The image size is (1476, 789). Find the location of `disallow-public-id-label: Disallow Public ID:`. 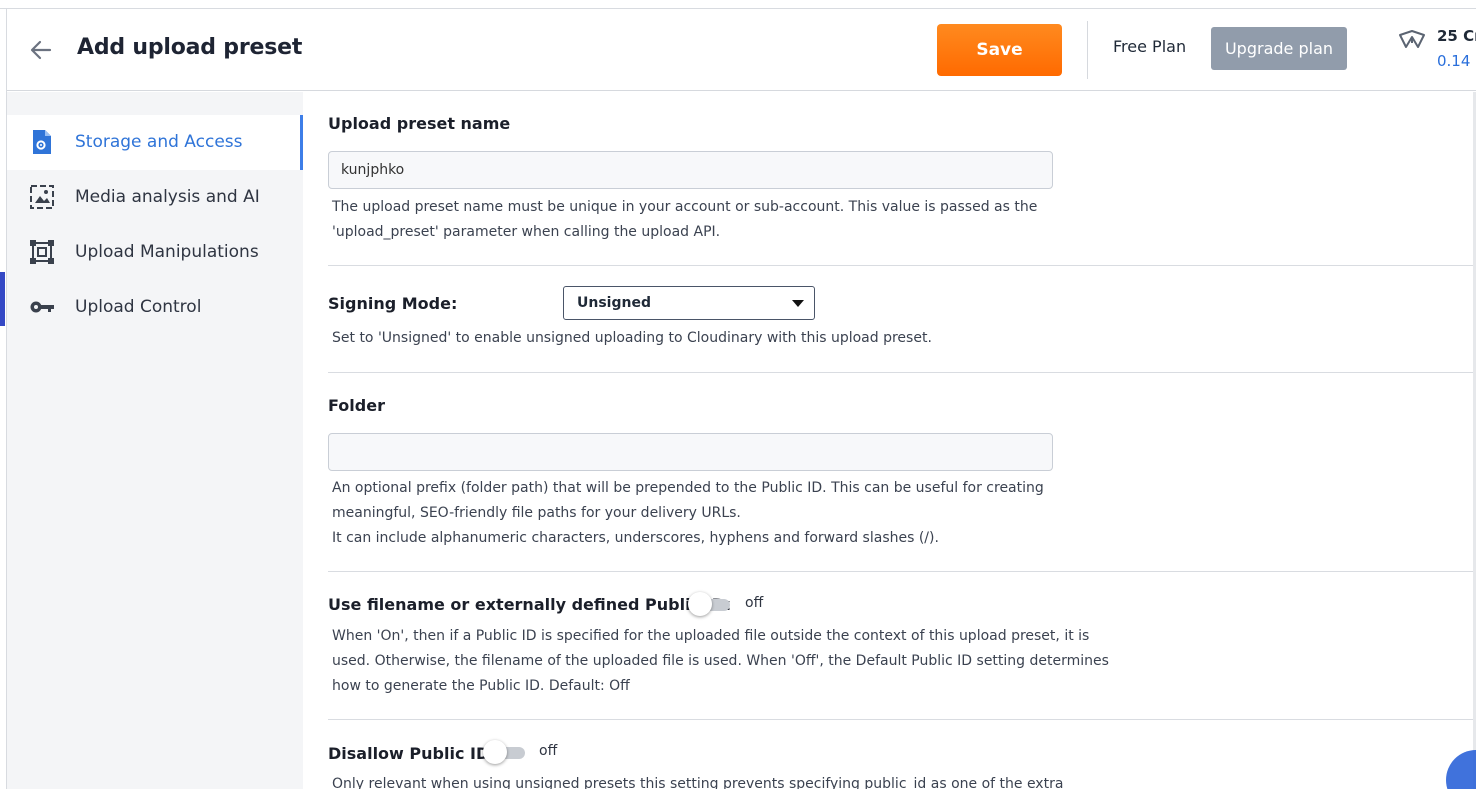

disallow-public-id-label: Disallow Public ID: is located at coordinates (412, 753).